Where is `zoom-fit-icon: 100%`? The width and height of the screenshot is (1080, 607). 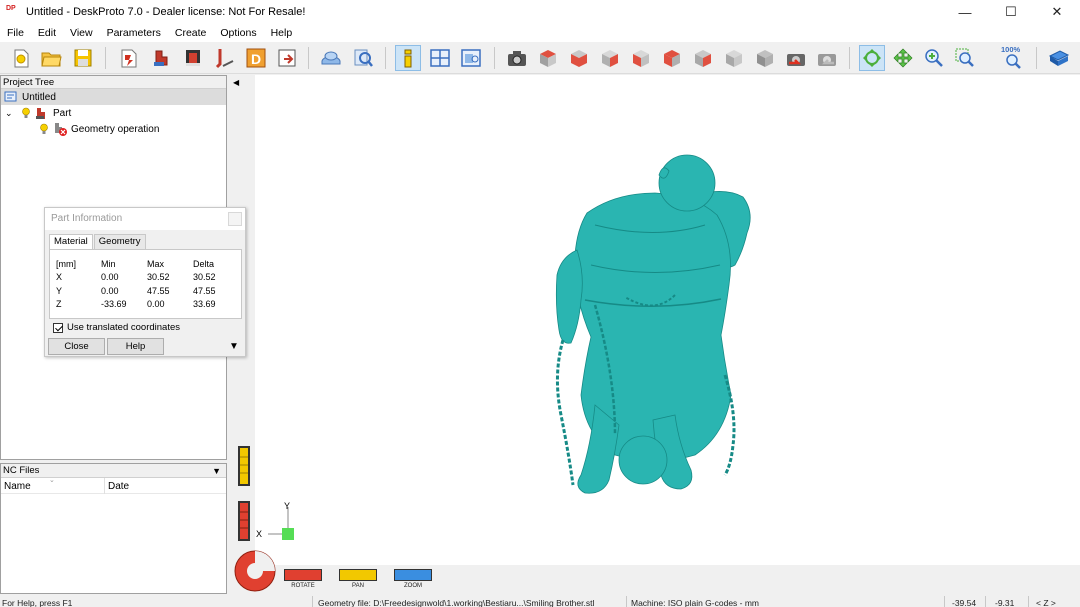 zoom-fit-icon: 100% is located at coordinates (1013, 58).